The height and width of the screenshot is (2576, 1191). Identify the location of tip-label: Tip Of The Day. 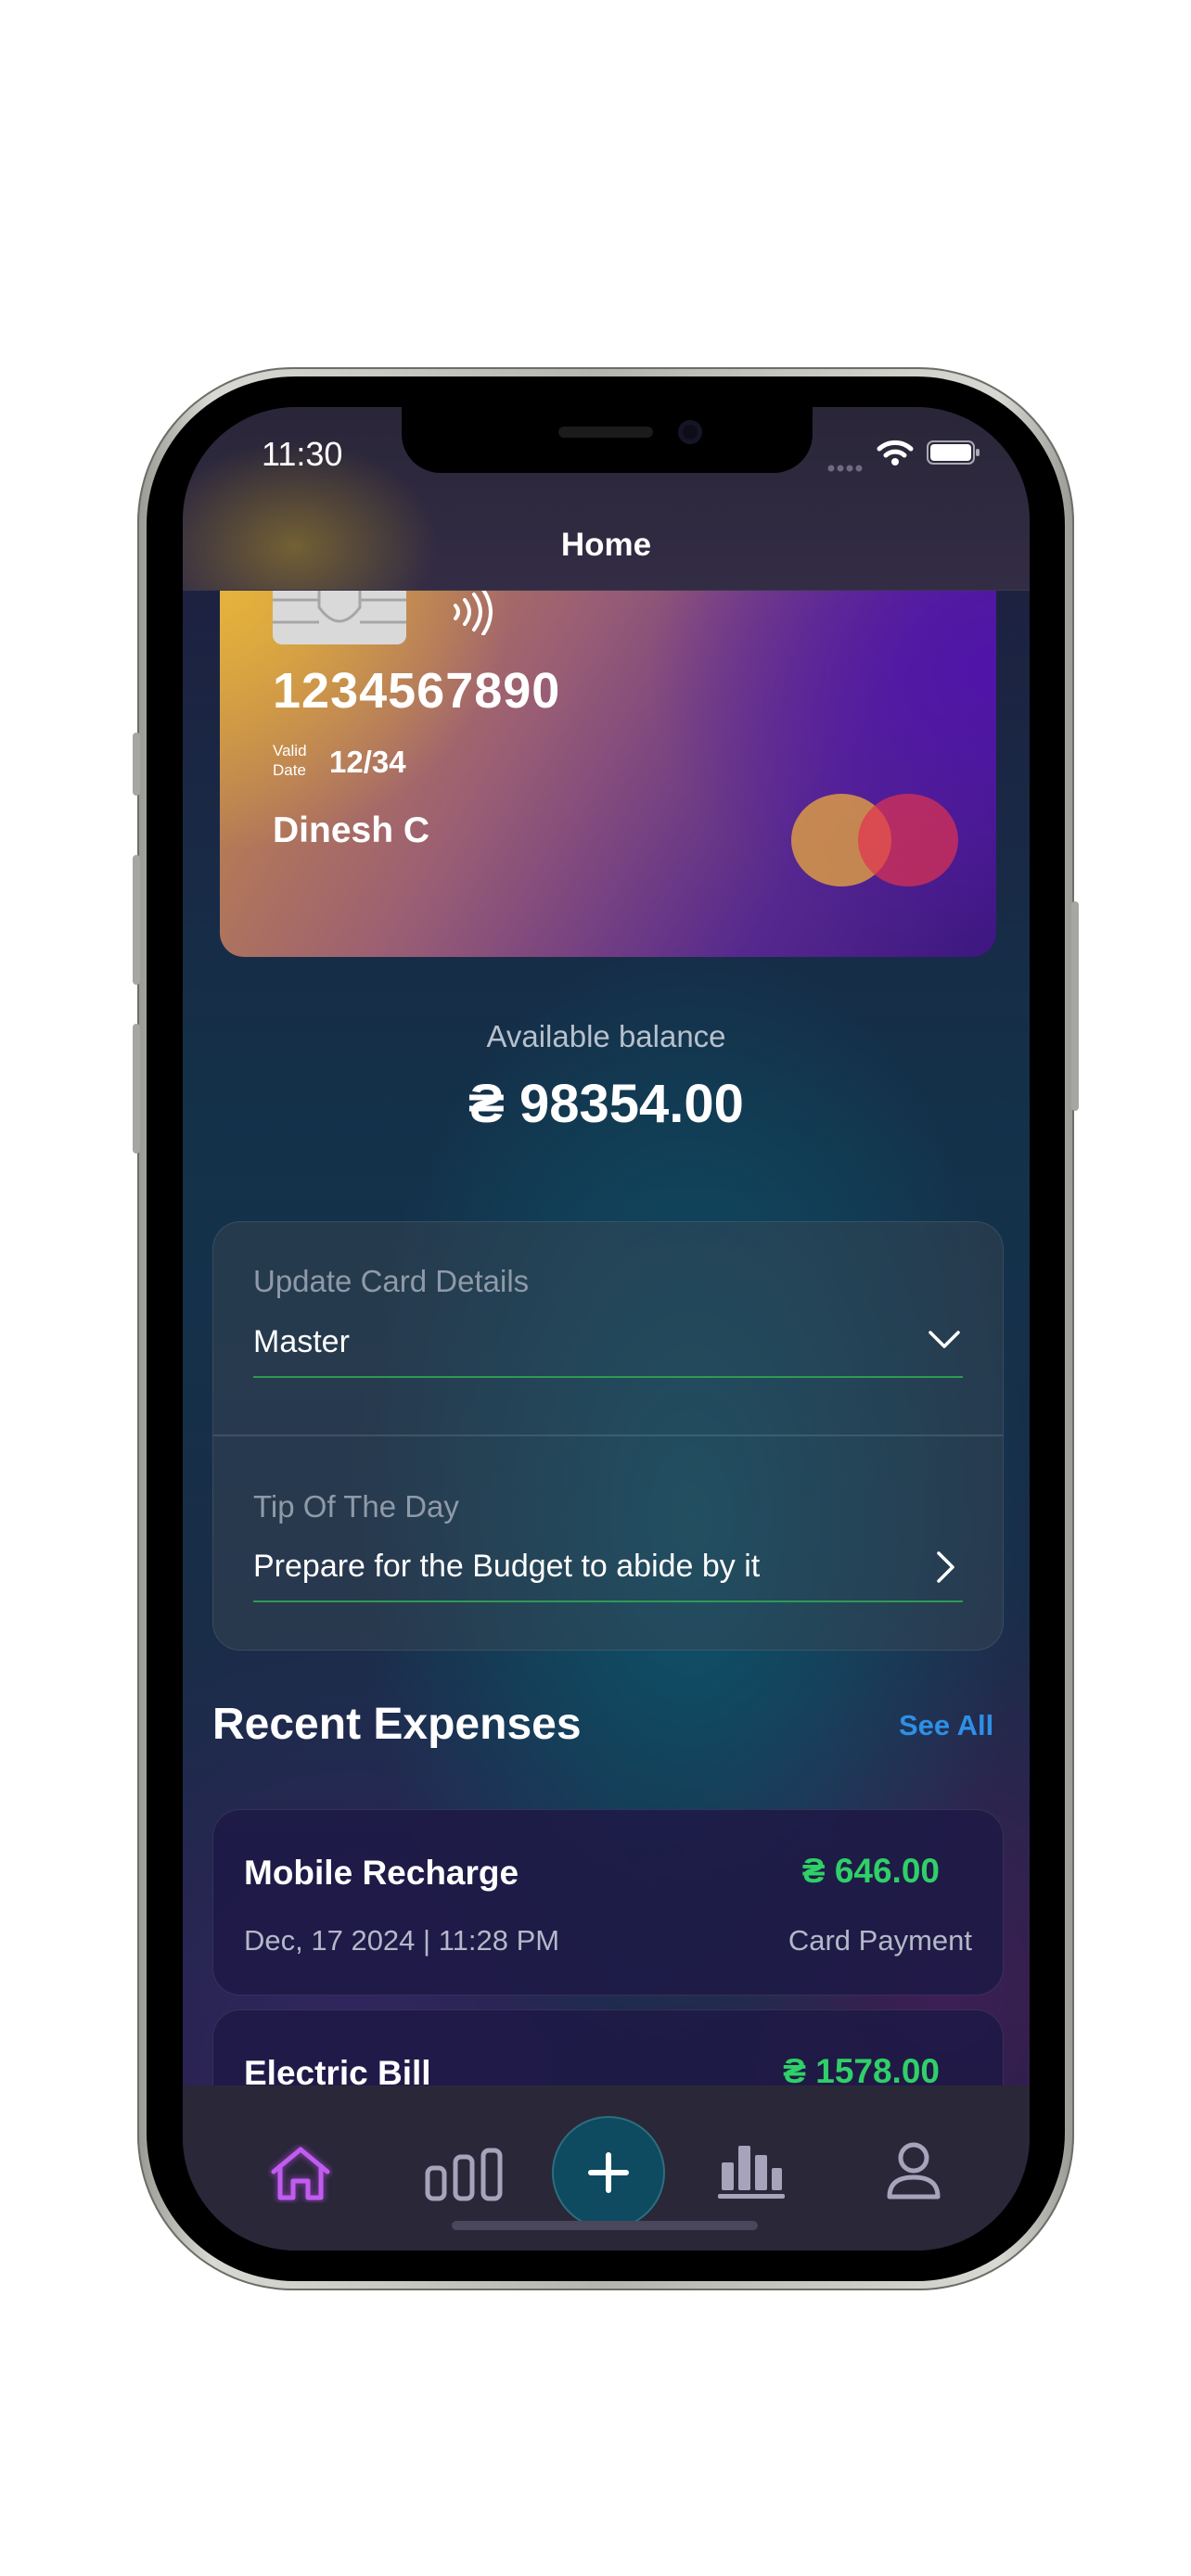
(356, 1506).